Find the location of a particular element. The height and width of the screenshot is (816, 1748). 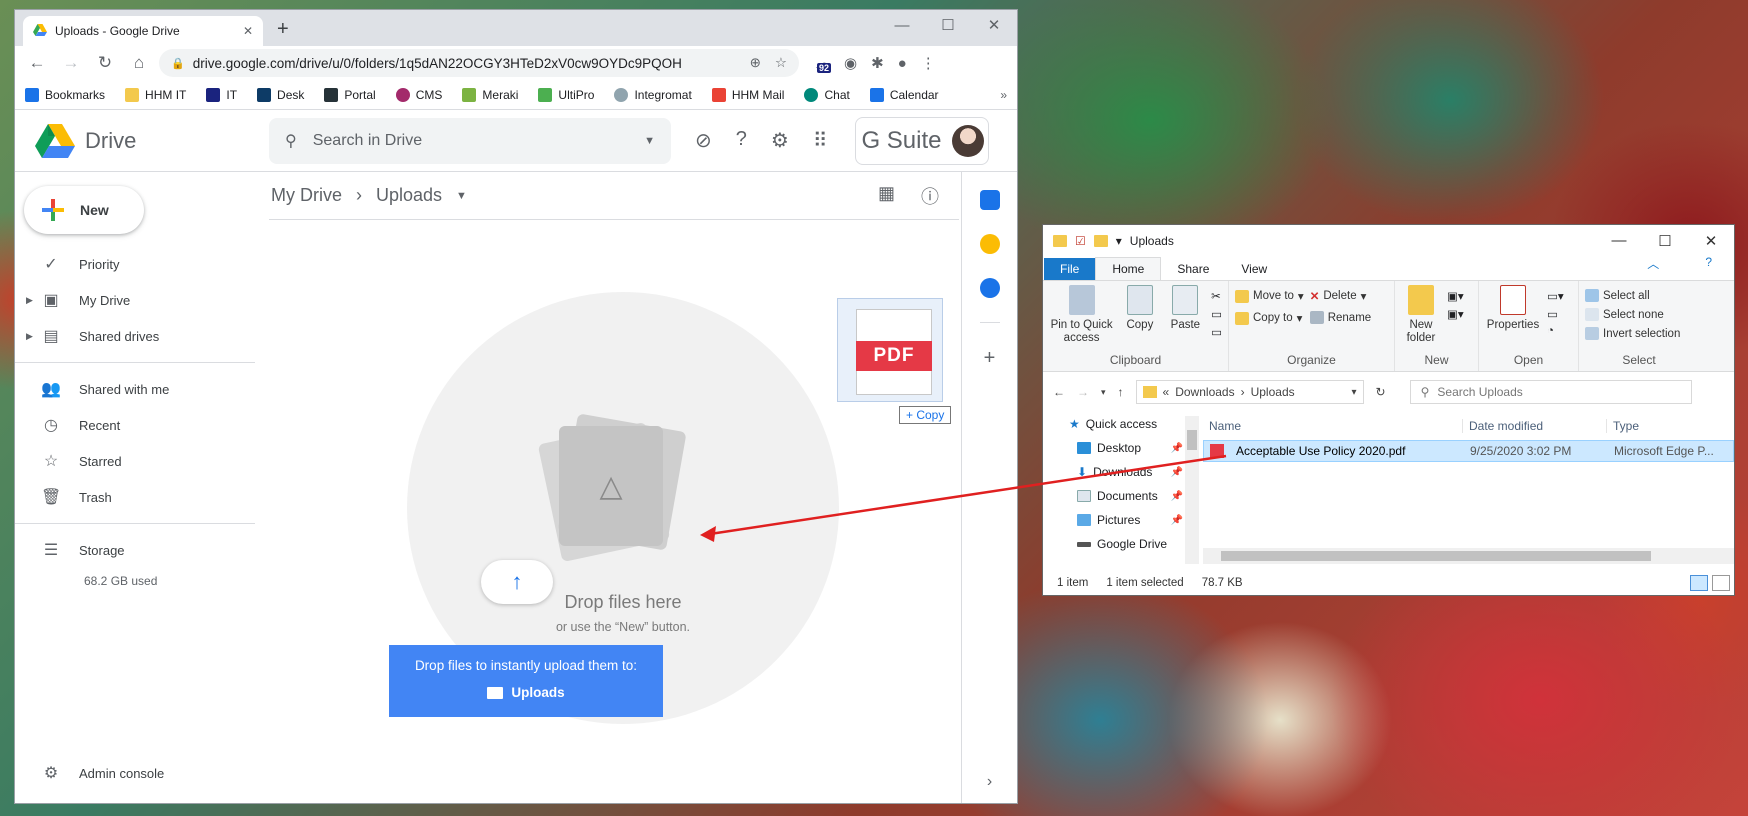

tab-view: View is located at coordinates (1254, 269).